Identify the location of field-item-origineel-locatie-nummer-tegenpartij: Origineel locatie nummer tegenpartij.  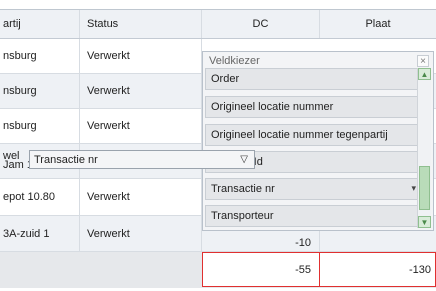
(312, 135).